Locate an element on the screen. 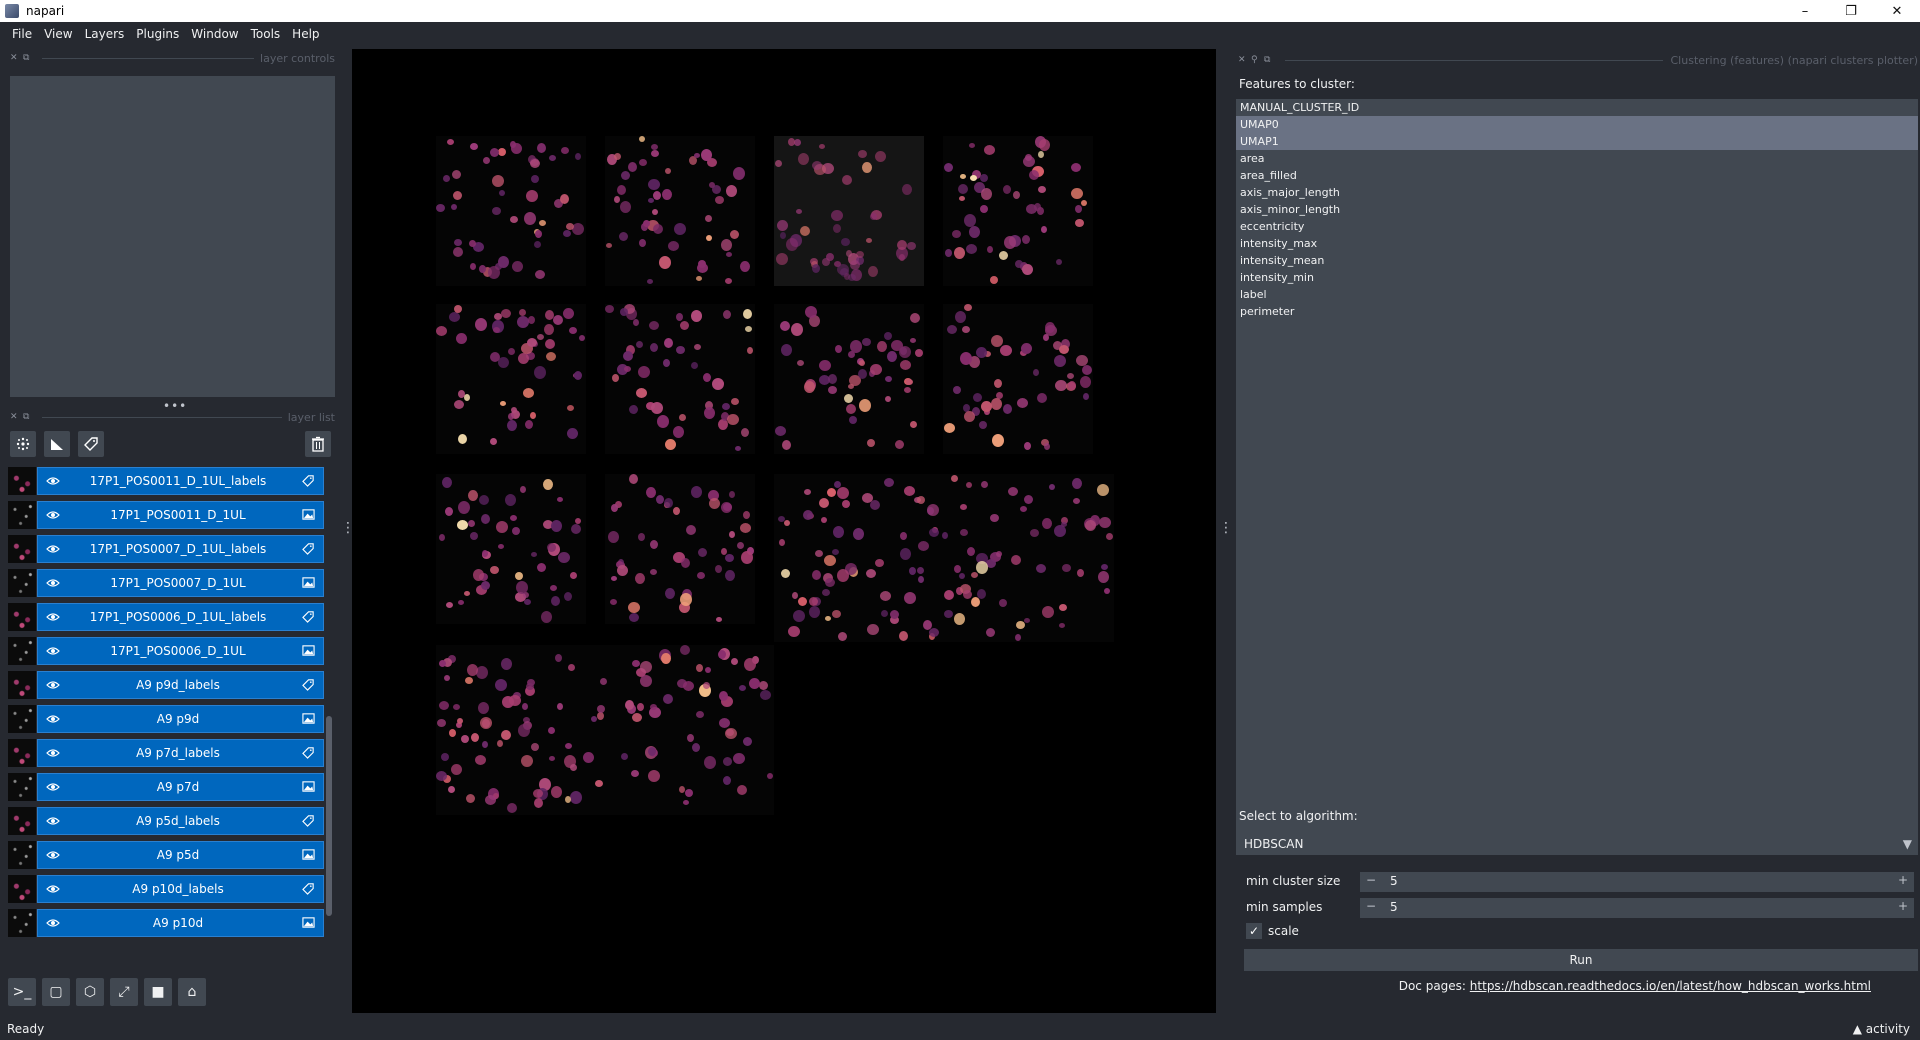 This screenshot has width=1920, height=1040. layer-row: 17P1_POS0007_D_1UL_labels is located at coordinates (166, 549).